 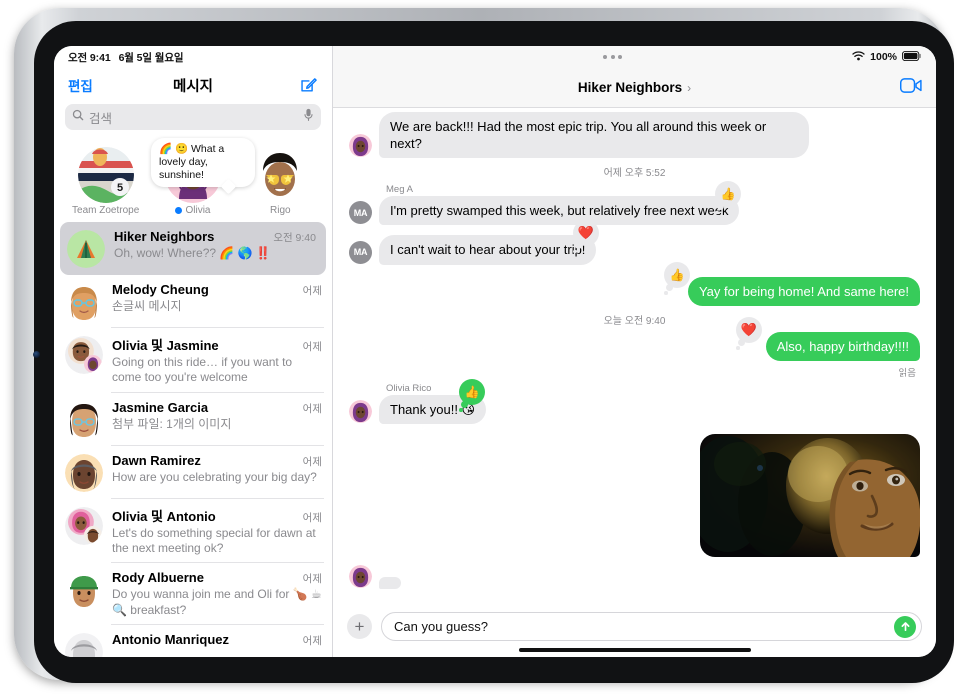 What do you see at coordinates (78, 117) in the screenshot?
I see `search-icon` at bounding box center [78, 117].